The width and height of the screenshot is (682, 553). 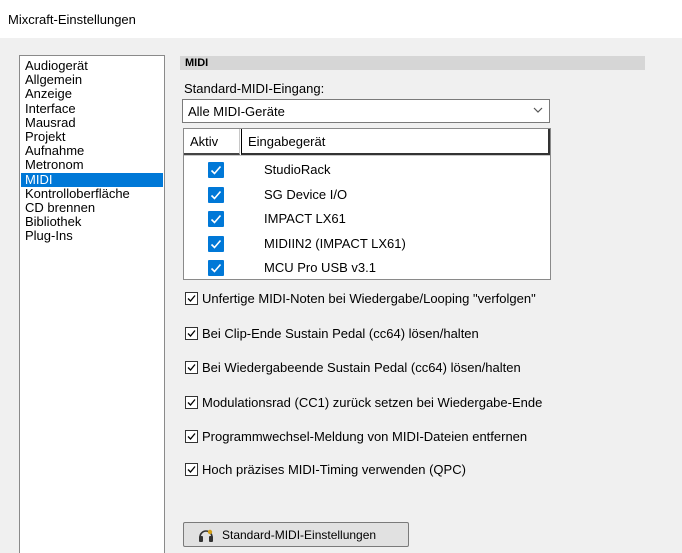 What do you see at coordinates (92, 151) in the screenshot?
I see `sidebar-item: Aufnahme` at bounding box center [92, 151].